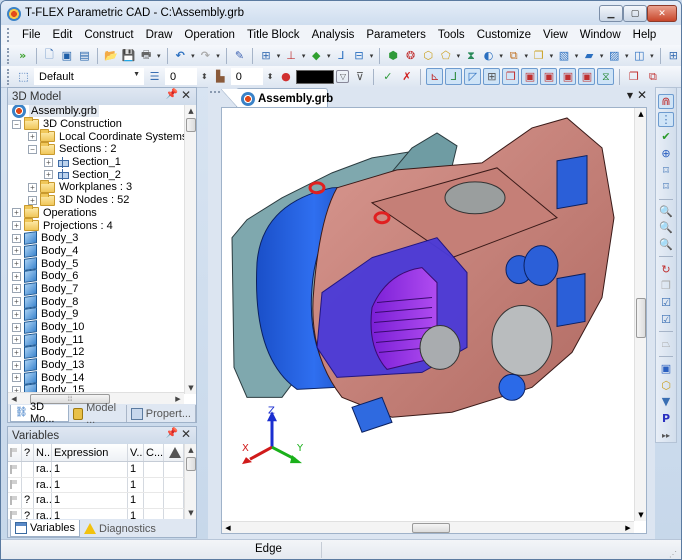  What do you see at coordinates (329, 56) in the screenshot?
I see `workplane-dropdown-icon: ▾` at bounding box center [329, 56].